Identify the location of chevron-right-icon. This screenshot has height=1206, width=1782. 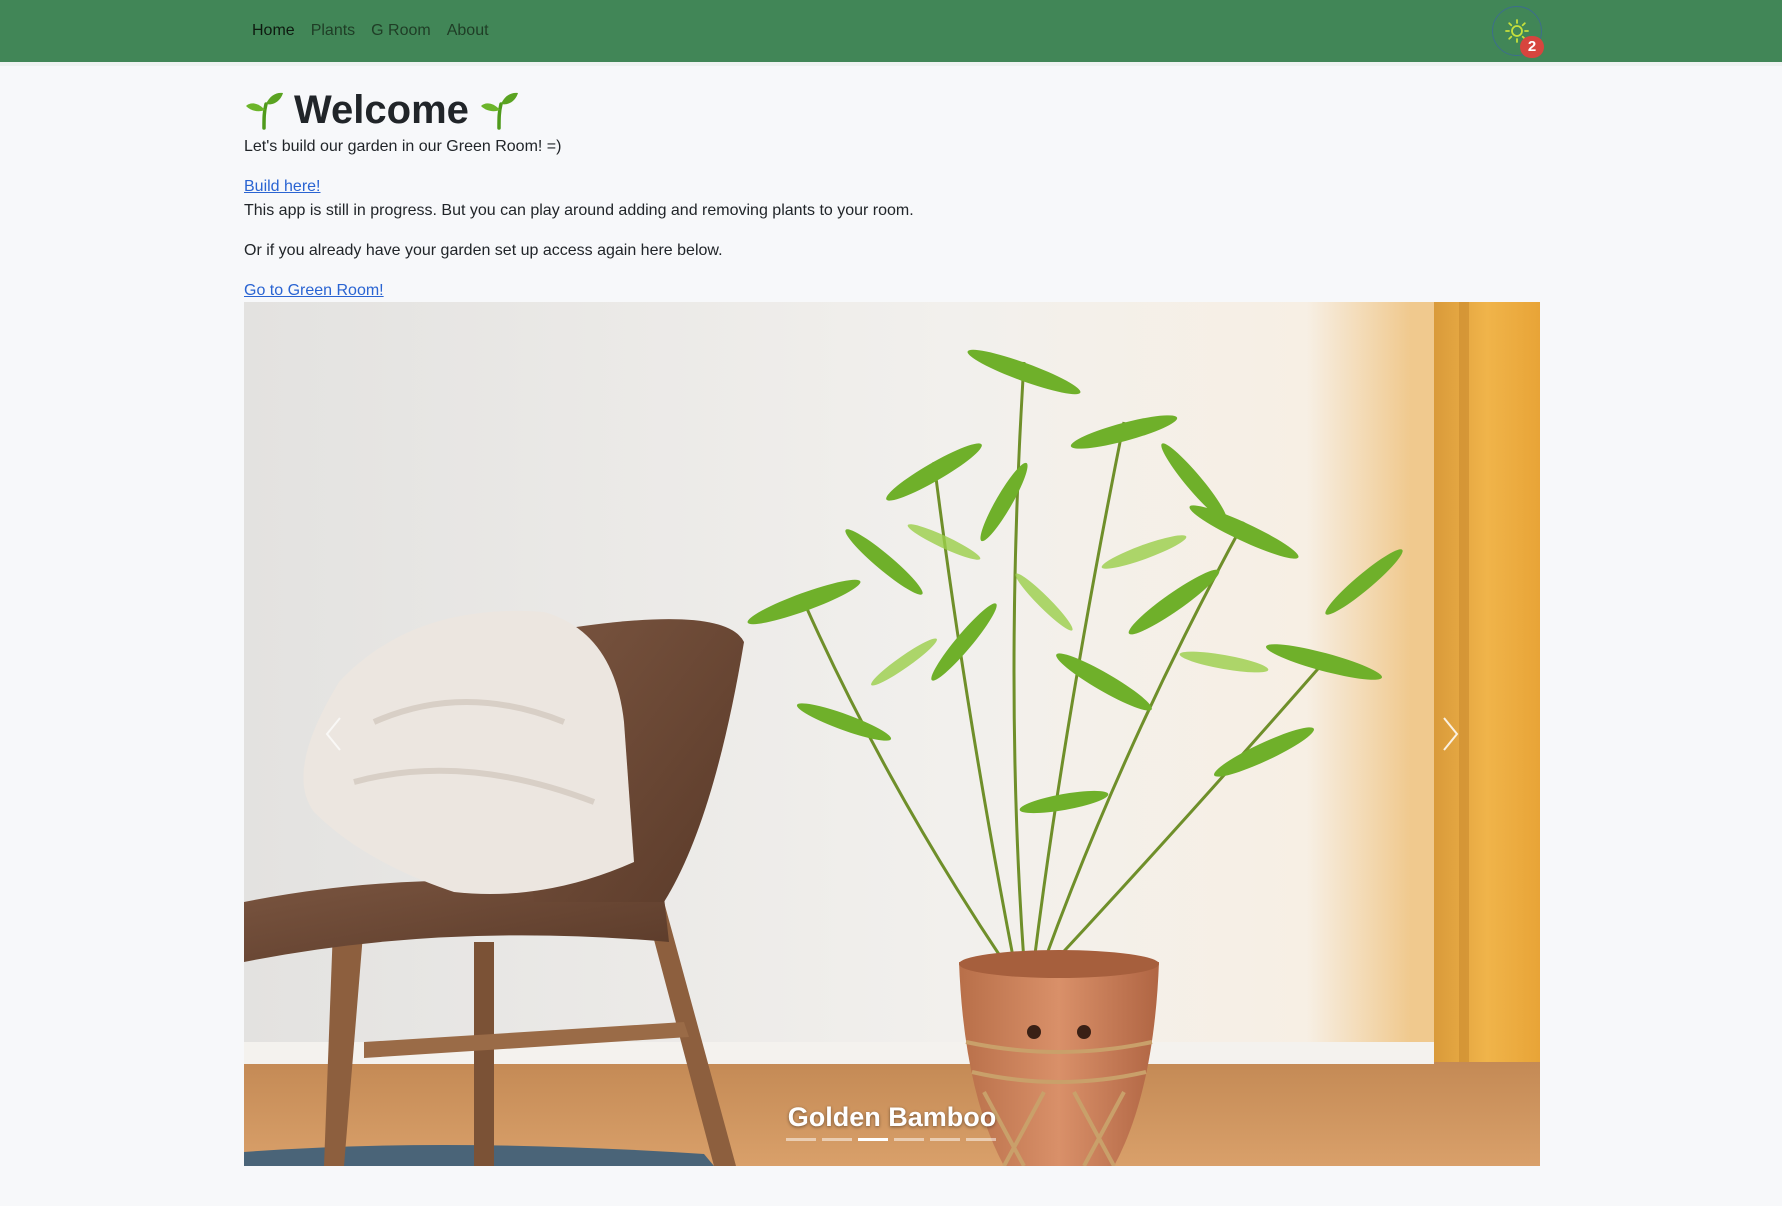
(1451, 734).